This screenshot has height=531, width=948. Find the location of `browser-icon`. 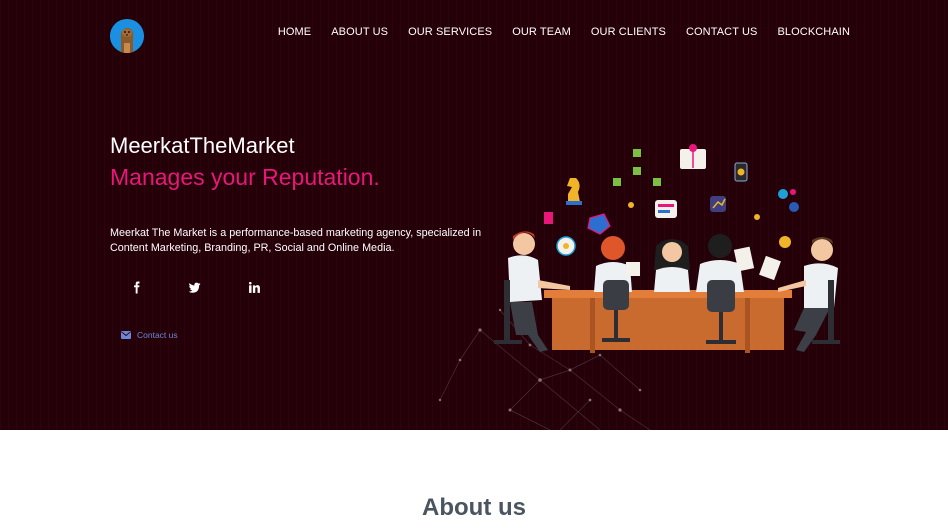

browser-icon is located at coordinates (666, 209).